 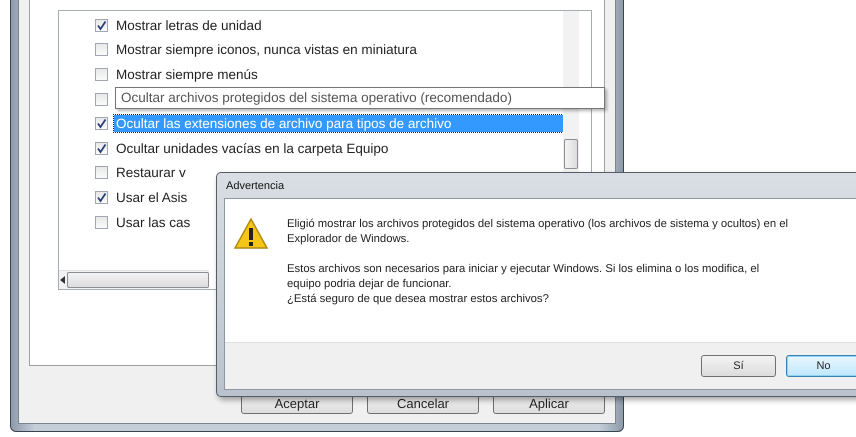 What do you see at coordinates (189, 25) in the screenshot?
I see `option-label: Mostrar letras de unidad` at bounding box center [189, 25].